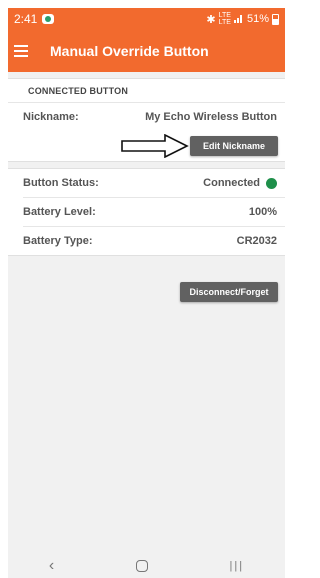 The image size is (320, 578). I want to click on section-header: CONNECTED BUTTON, so click(146, 91).